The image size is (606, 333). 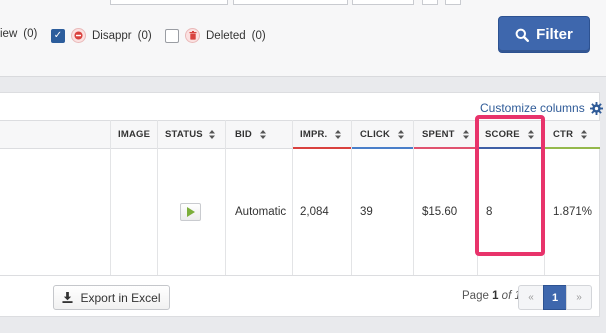 I want to click on score-column-highlight, so click(x=510, y=185).